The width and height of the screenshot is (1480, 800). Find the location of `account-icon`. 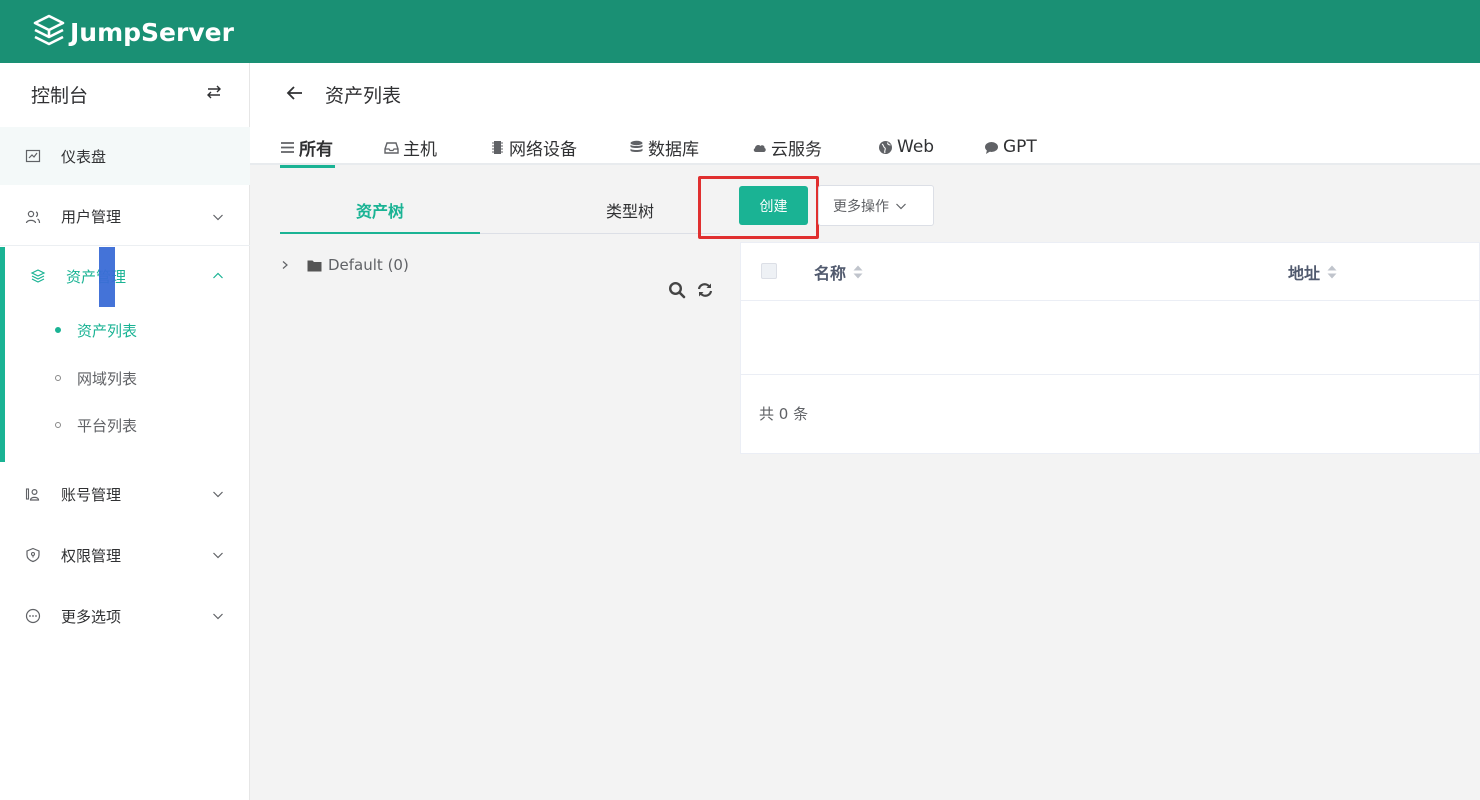

account-icon is located at coordinates (32, 494).